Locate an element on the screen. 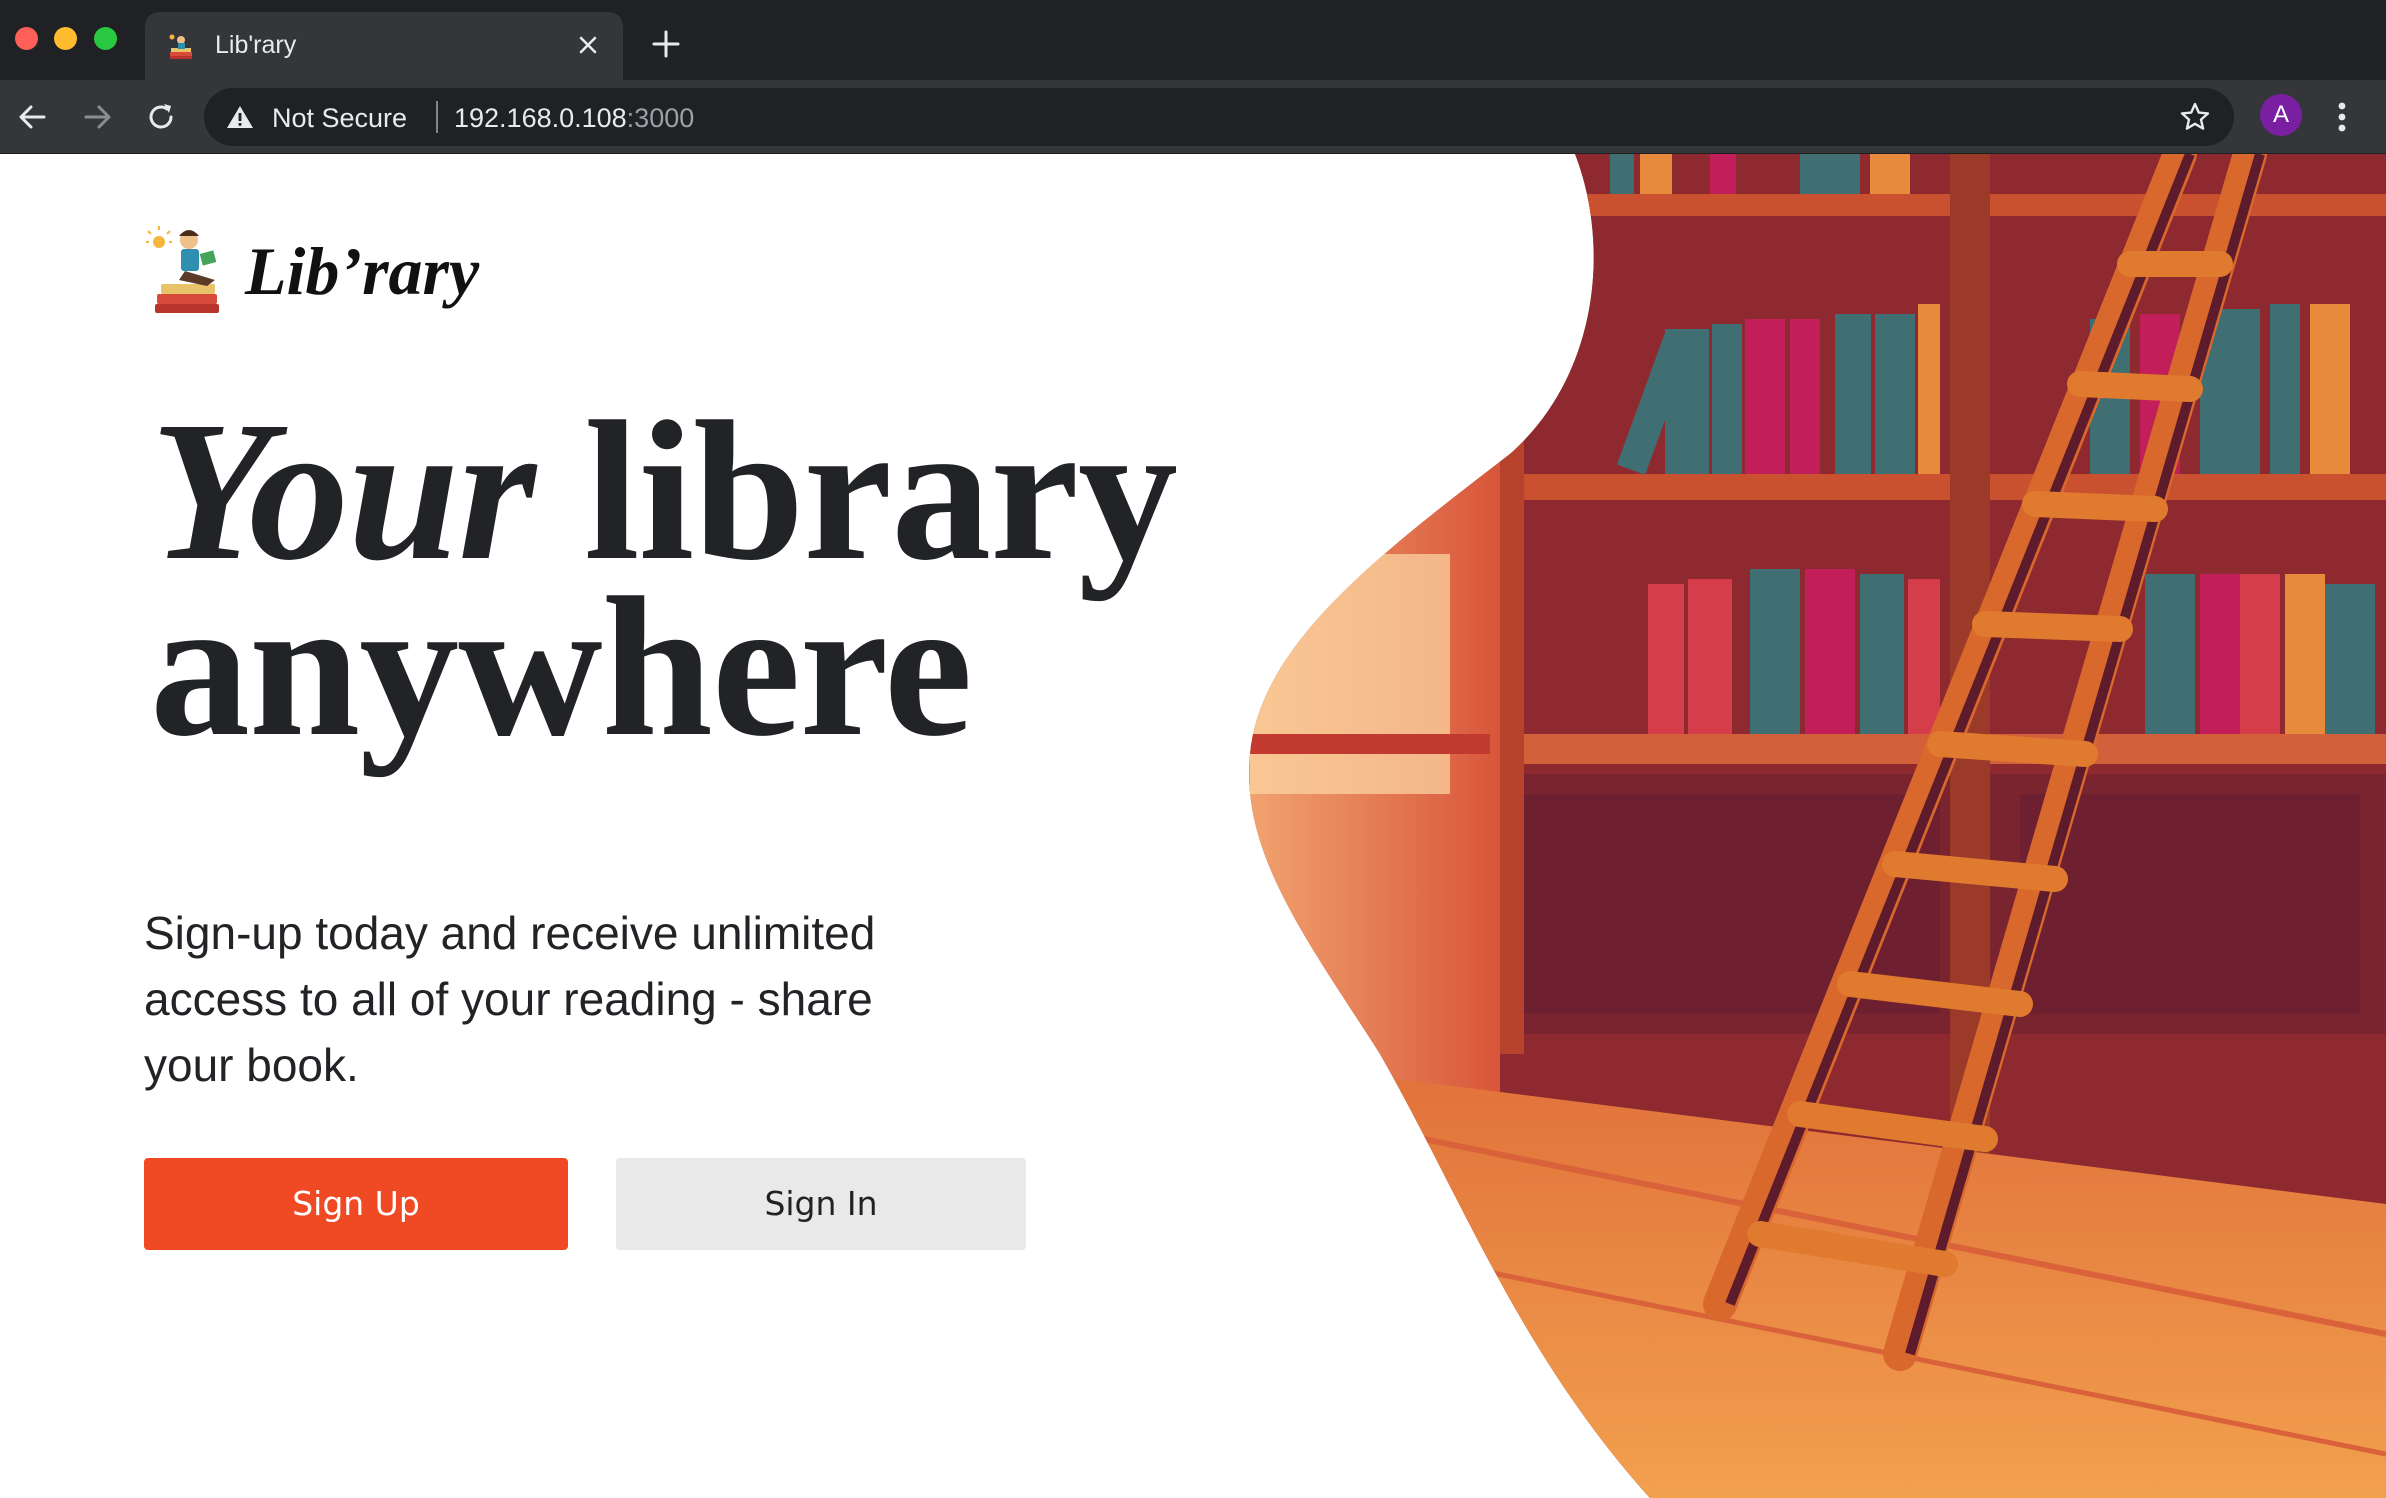 This screenshot has width=2386, height=1498. url-text: 192.168.0.108:3000 is located at coordinates (574, 118).